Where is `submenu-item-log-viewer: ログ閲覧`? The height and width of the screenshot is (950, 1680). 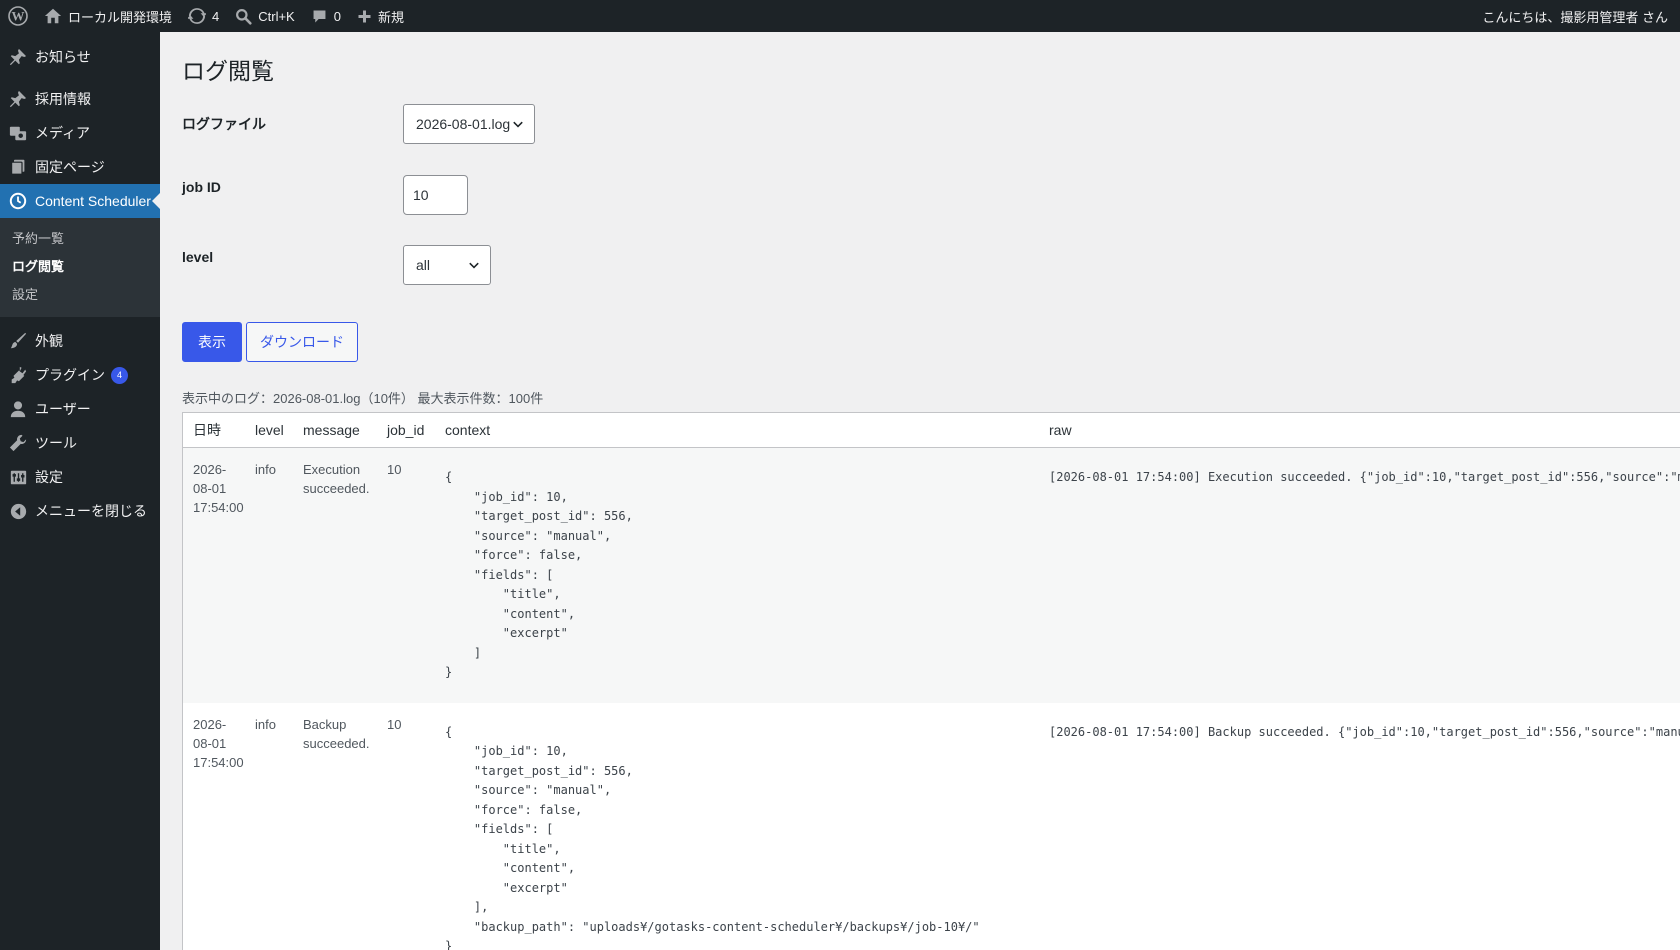
submenu-item-log-viewer: ログ閲覧 is located at coordinates (80, 267).